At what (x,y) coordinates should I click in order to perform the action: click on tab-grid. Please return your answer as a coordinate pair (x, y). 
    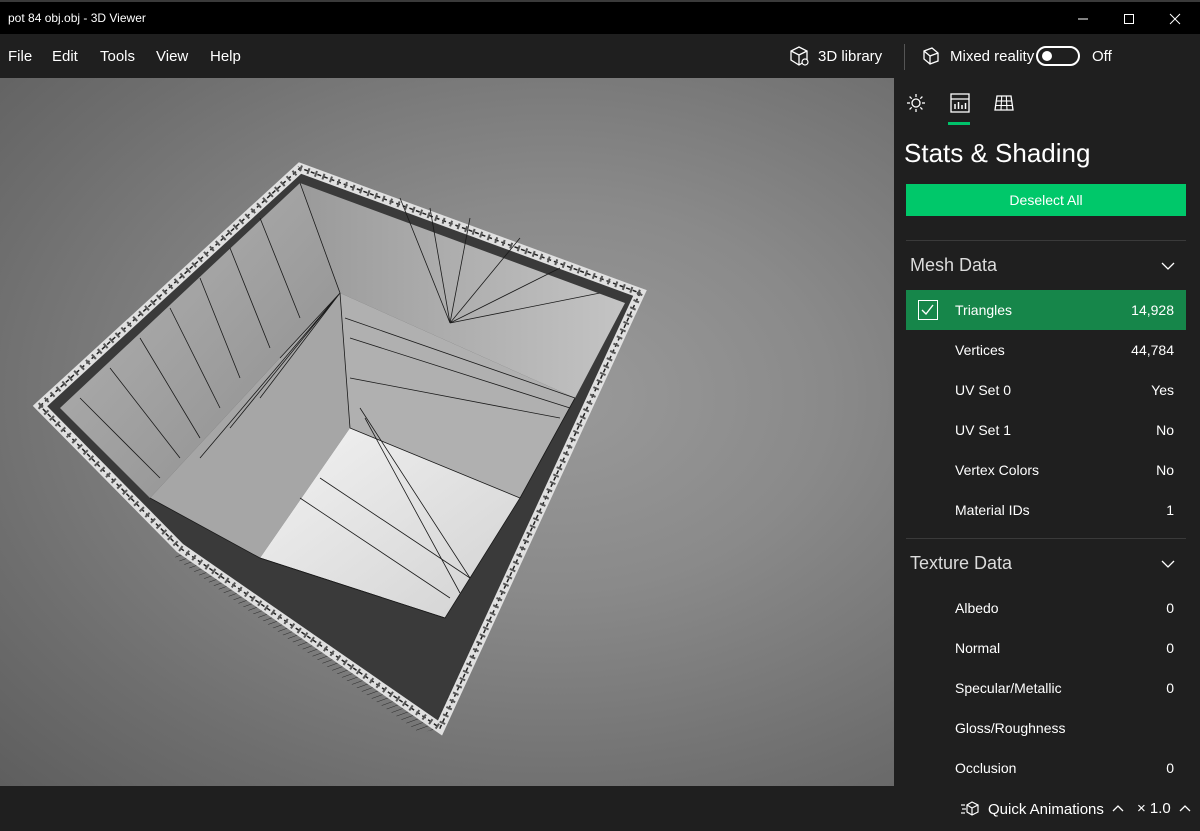
    Looking at the image, I should click on (1004, 103).